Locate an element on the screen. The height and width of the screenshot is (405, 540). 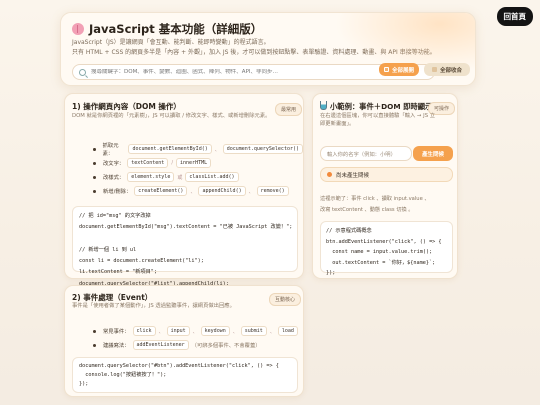
code-token: element.style is located at coordinates (151, 177).